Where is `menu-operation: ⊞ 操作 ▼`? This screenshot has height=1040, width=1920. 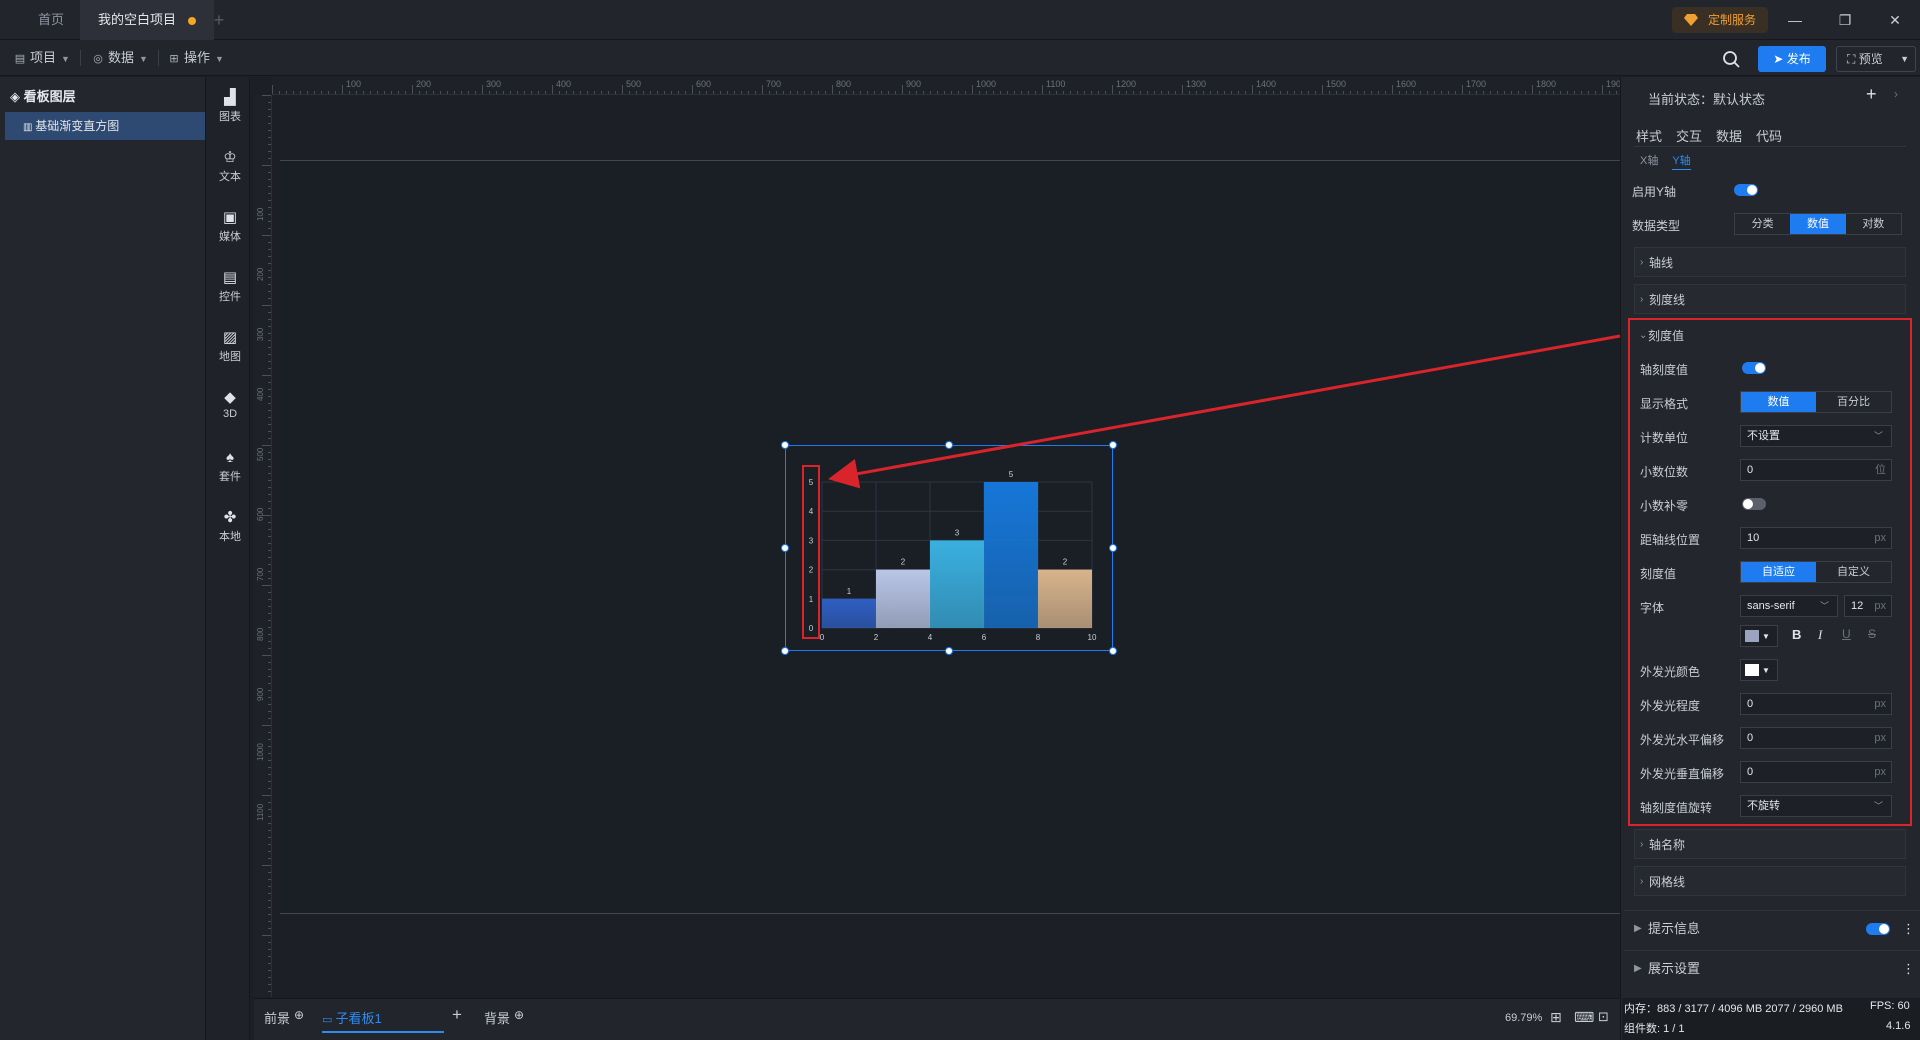
menu-operation: ⊞ 操作 ▼ is located at coordinates (196, 58).